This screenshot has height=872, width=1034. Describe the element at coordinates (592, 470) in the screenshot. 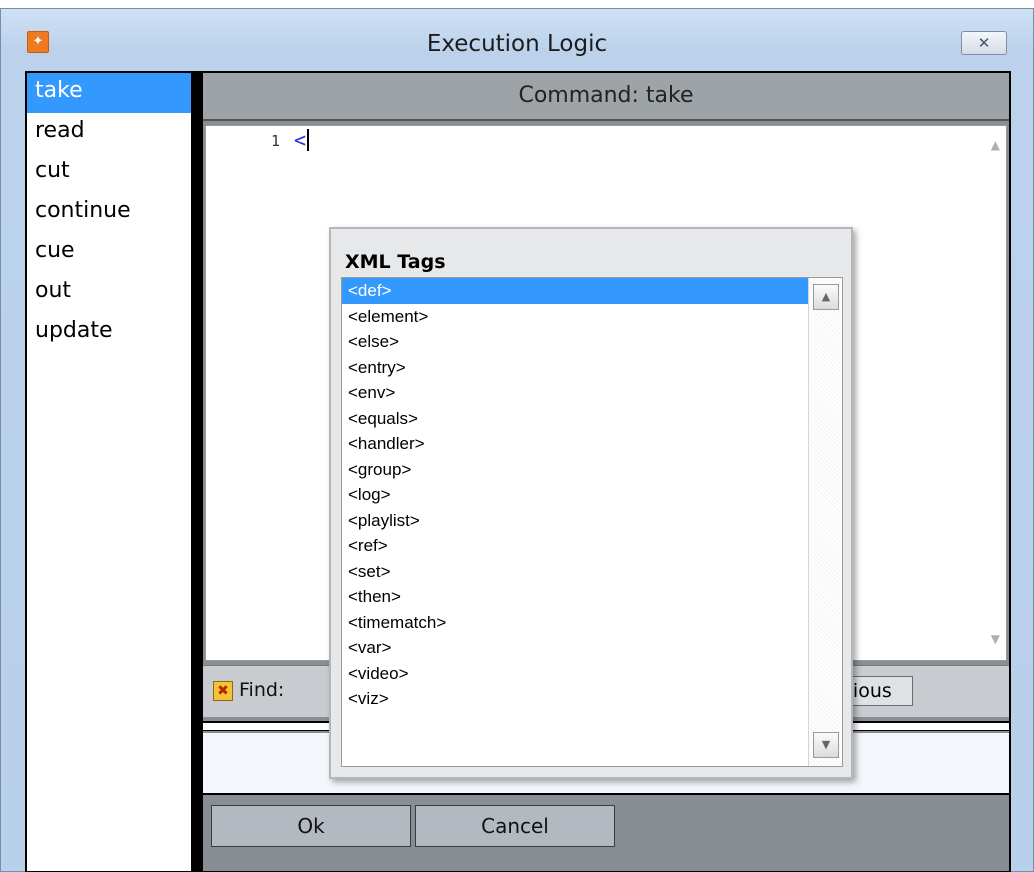

I see `tag-item: <group>` at that location.